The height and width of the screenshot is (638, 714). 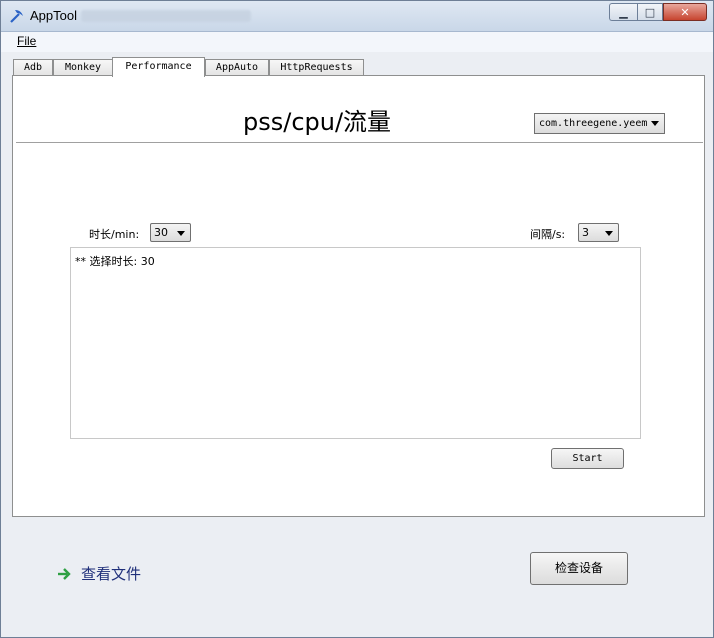 I want to click on minimize-button: ▁, so click(x=623, y=12).